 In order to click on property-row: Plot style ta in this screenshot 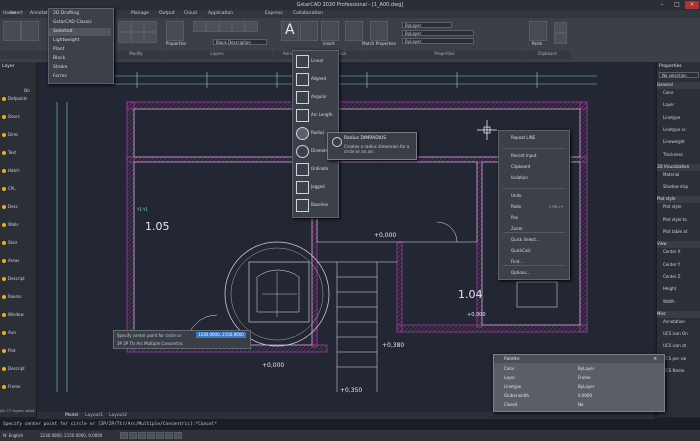, I will do `click(678, 220)`.